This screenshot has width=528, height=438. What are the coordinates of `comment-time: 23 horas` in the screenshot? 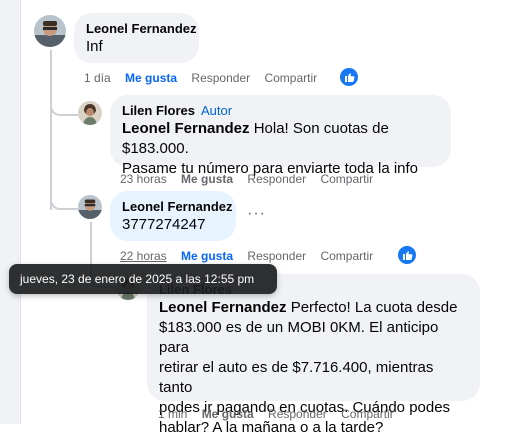 It's located at (143, 179).